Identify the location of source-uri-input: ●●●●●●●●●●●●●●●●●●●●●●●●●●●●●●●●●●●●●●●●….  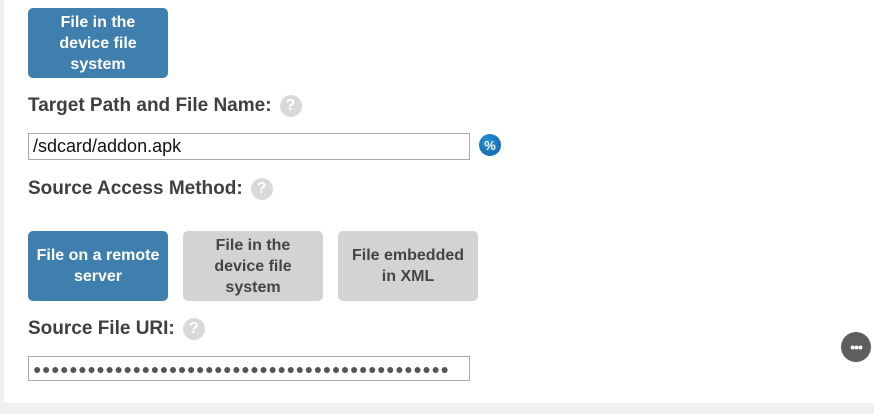
(249, 368).